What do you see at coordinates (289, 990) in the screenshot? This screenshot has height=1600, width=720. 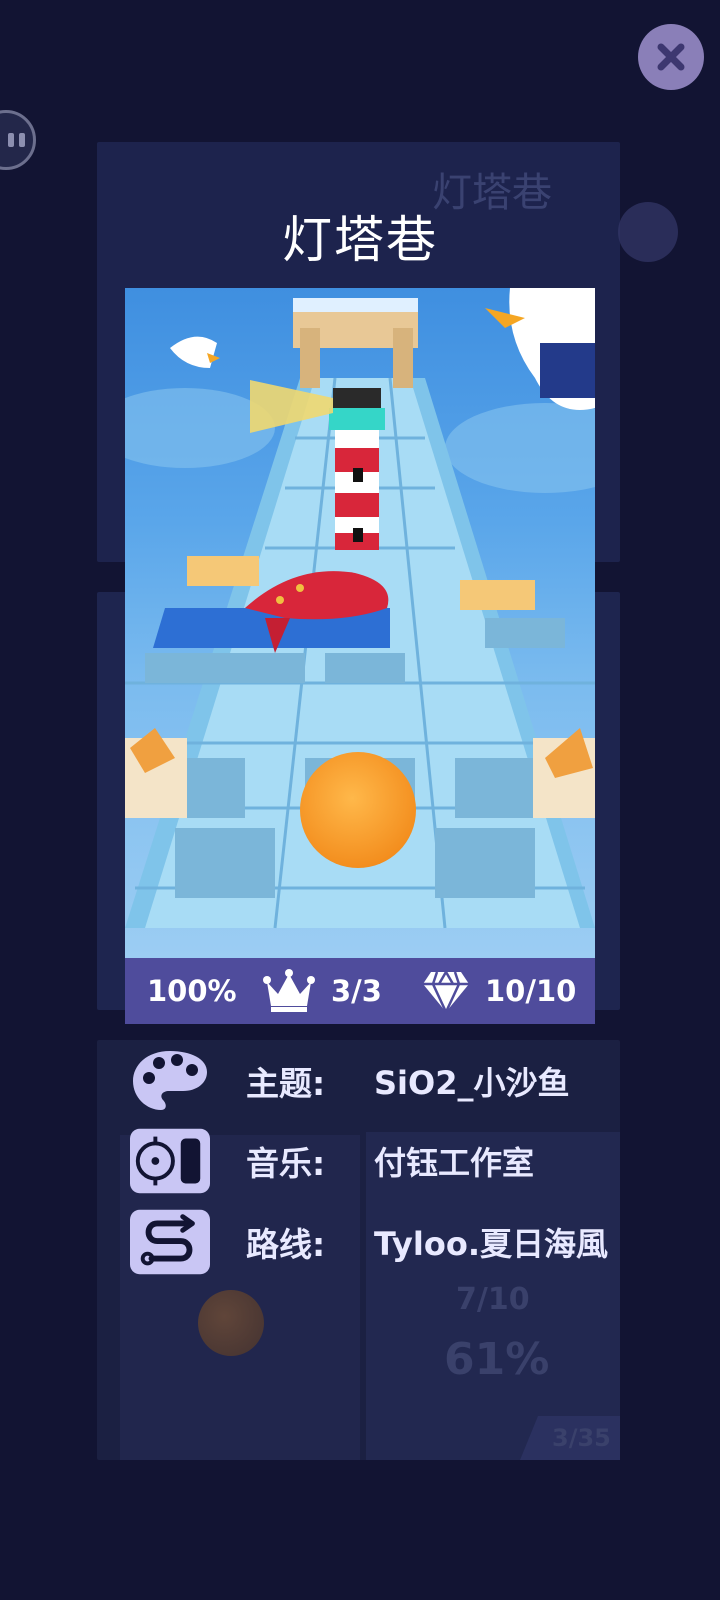 I see `crown-icon` at bounding box center [289, 990].